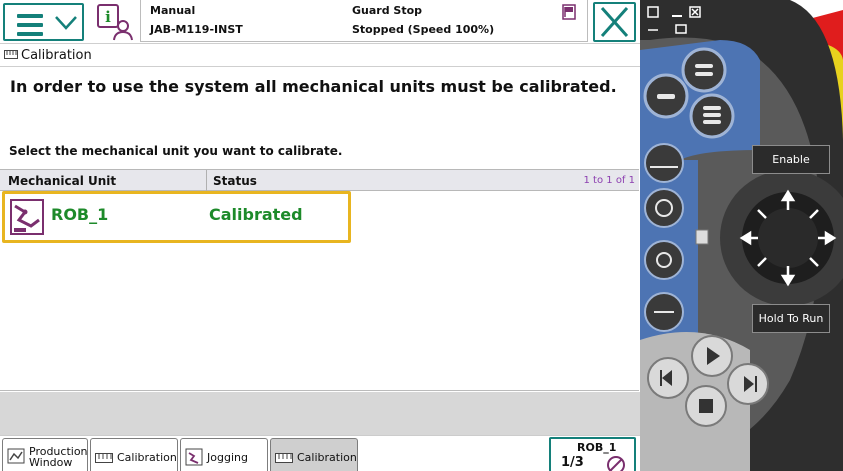  I want to click on window-controls, so click(678, 22).